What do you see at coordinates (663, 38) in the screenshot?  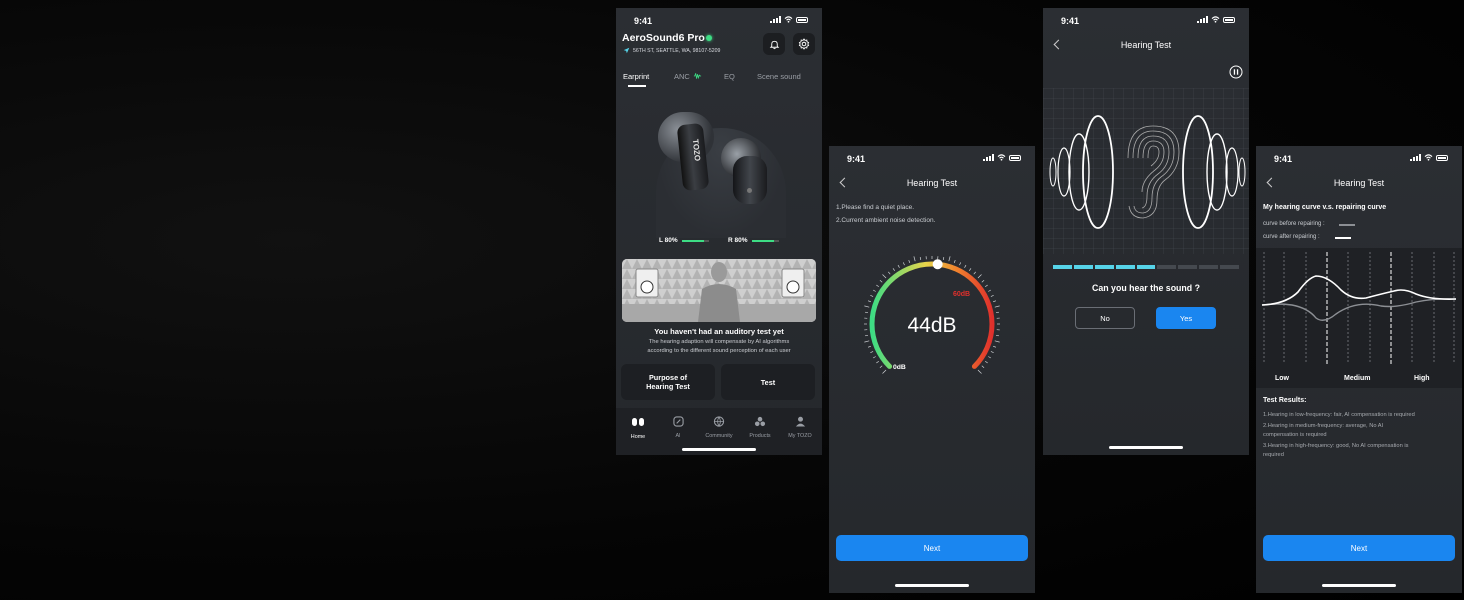 I see `device-name: AeroSound6 Pro` at bounding box center [663, 38].